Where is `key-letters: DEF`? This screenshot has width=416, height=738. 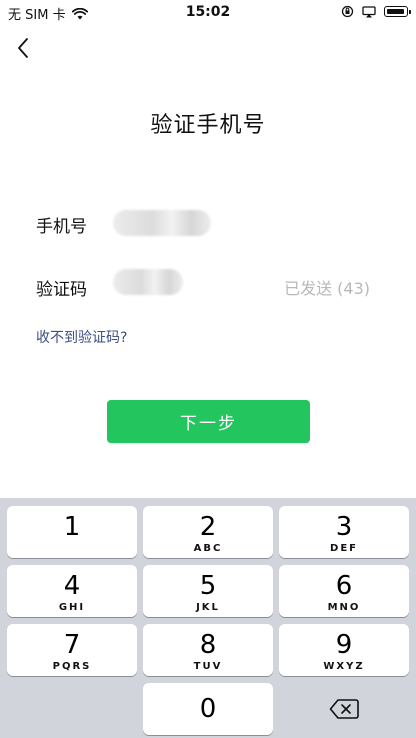 key-letters: DEF is located at coordinates (344, 548).